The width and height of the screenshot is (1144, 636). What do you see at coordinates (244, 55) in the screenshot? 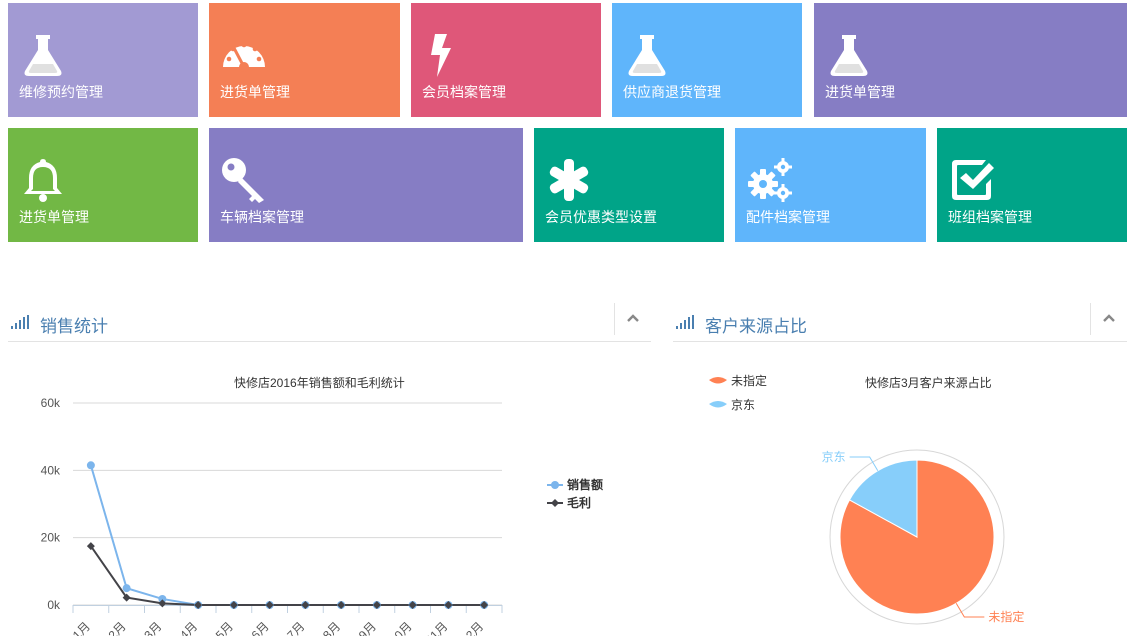
I see `dashboard-icon` at bounding box center [244, 55].